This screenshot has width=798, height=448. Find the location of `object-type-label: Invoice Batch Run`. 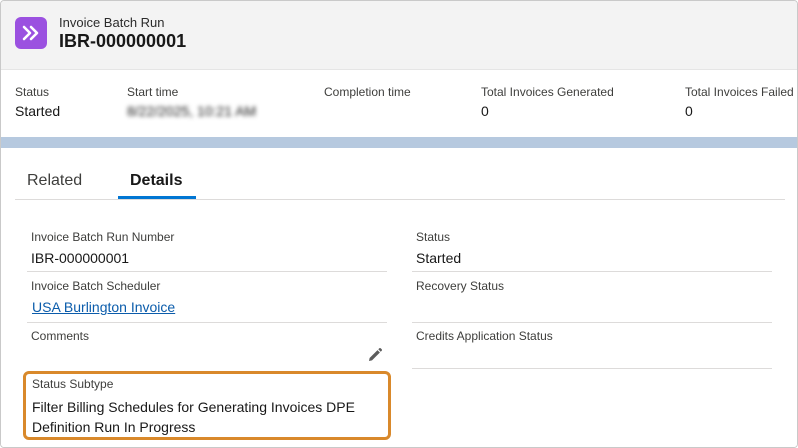

object-type-label: Invoice Batch Run is located at coordinates (112, 22).